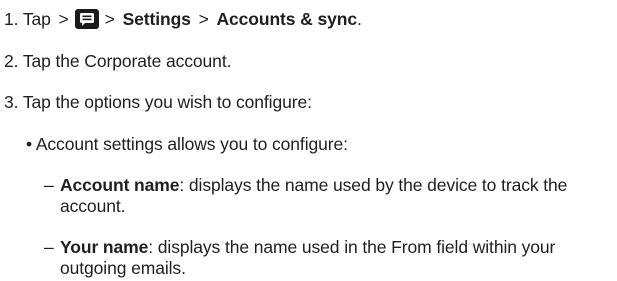 The image size is (617, 281). What do you see at coordinates (120, 185) in the screenshot?
I see `account-name-term: Account name` at bounding box center [120, 185].